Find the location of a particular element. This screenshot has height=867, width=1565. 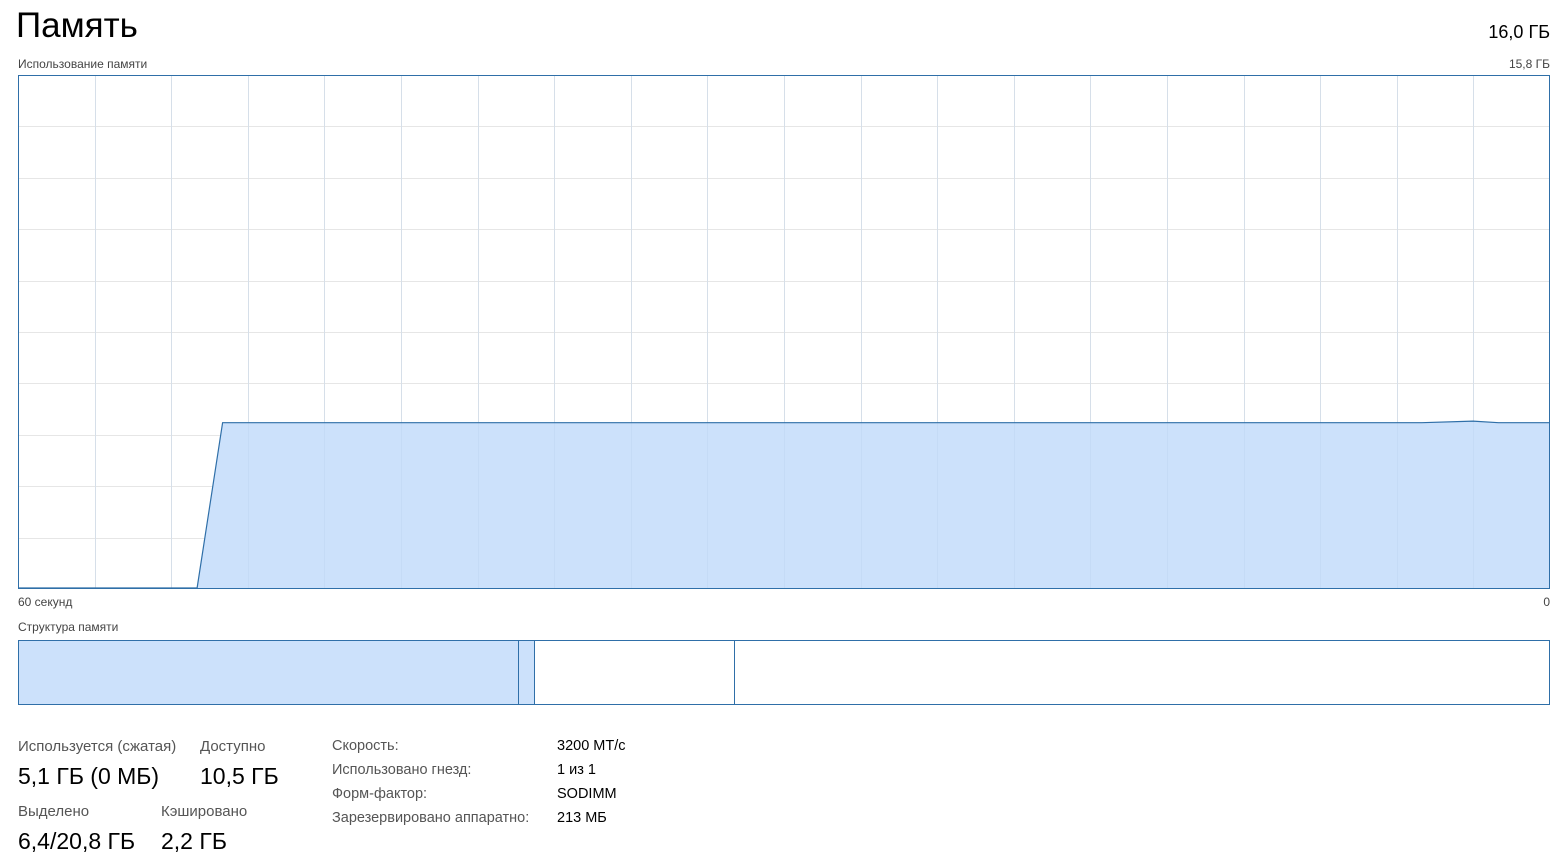

stat-in-use: Используется (сжатая) 5,1 ГБ (0 МБ) is located at coordinates (97, 764).